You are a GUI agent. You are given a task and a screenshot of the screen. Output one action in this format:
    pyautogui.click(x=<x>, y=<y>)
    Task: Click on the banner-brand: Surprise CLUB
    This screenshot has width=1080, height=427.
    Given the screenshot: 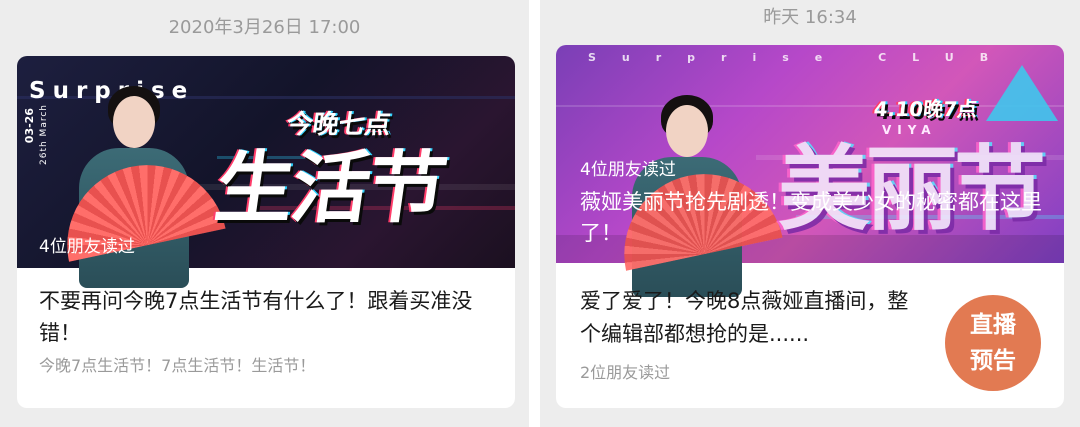 What is the action you would take?
    pyautogui.click(x=801, y=57)
    